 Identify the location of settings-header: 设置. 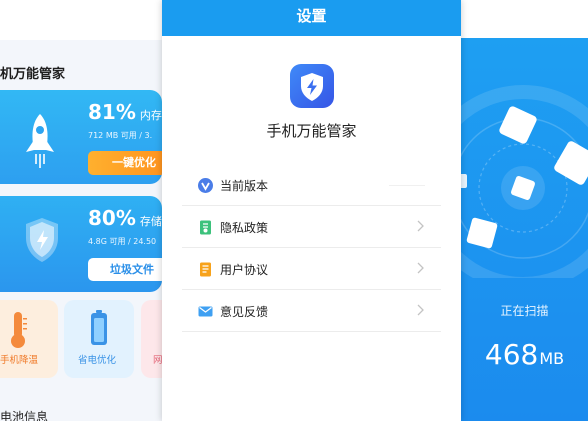
(311, 18).